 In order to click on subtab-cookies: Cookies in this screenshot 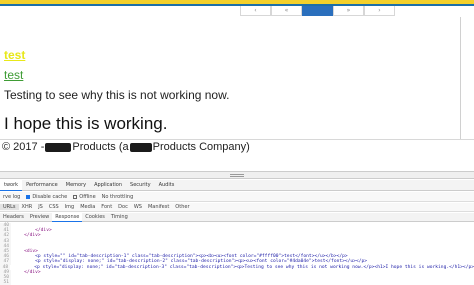, I will do `click(95, 217)`.